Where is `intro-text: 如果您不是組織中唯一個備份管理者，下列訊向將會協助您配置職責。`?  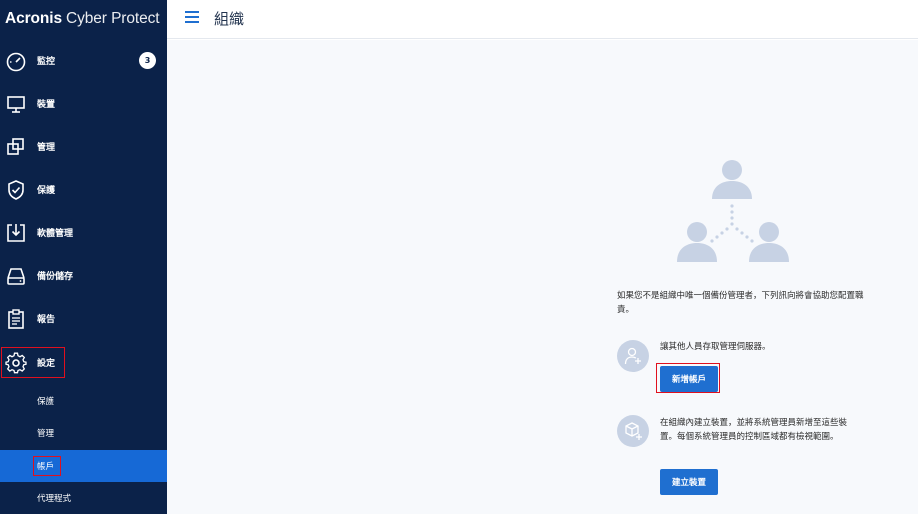 intro-text: 如果您不是組織中唯一個備份管理者，下列訊向將會協助您配置職責。 is located at coordinates (740, 303).